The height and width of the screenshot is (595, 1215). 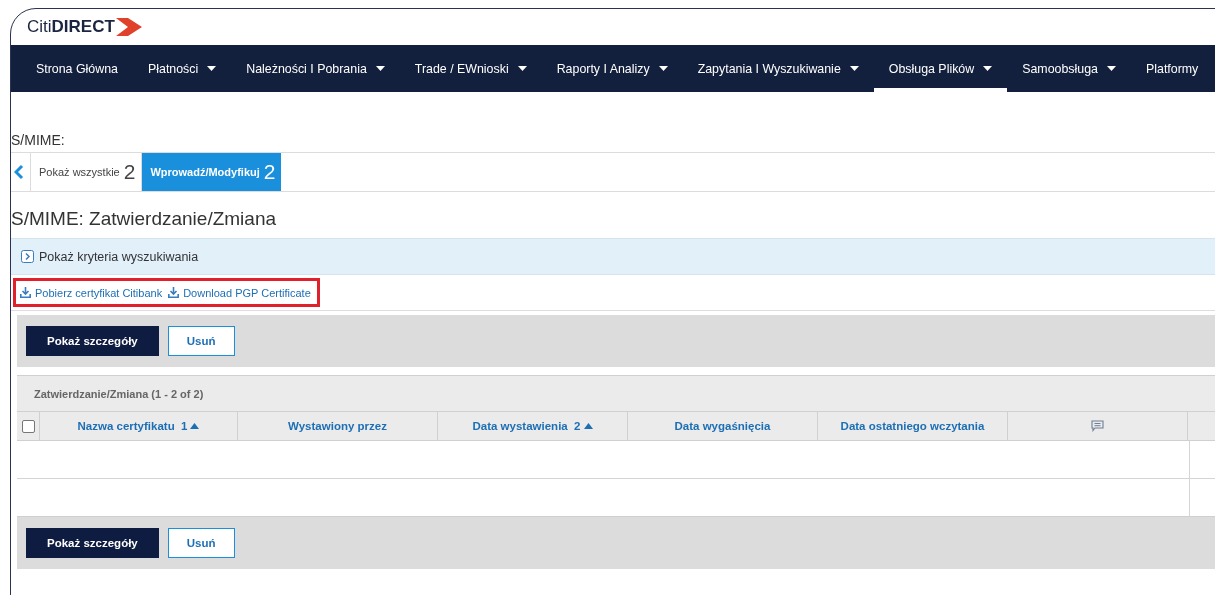 What do you see at coordinates (27, 256) in the screenshot?
I see `expand-chevron-icon` at bounding box center [27, 256].